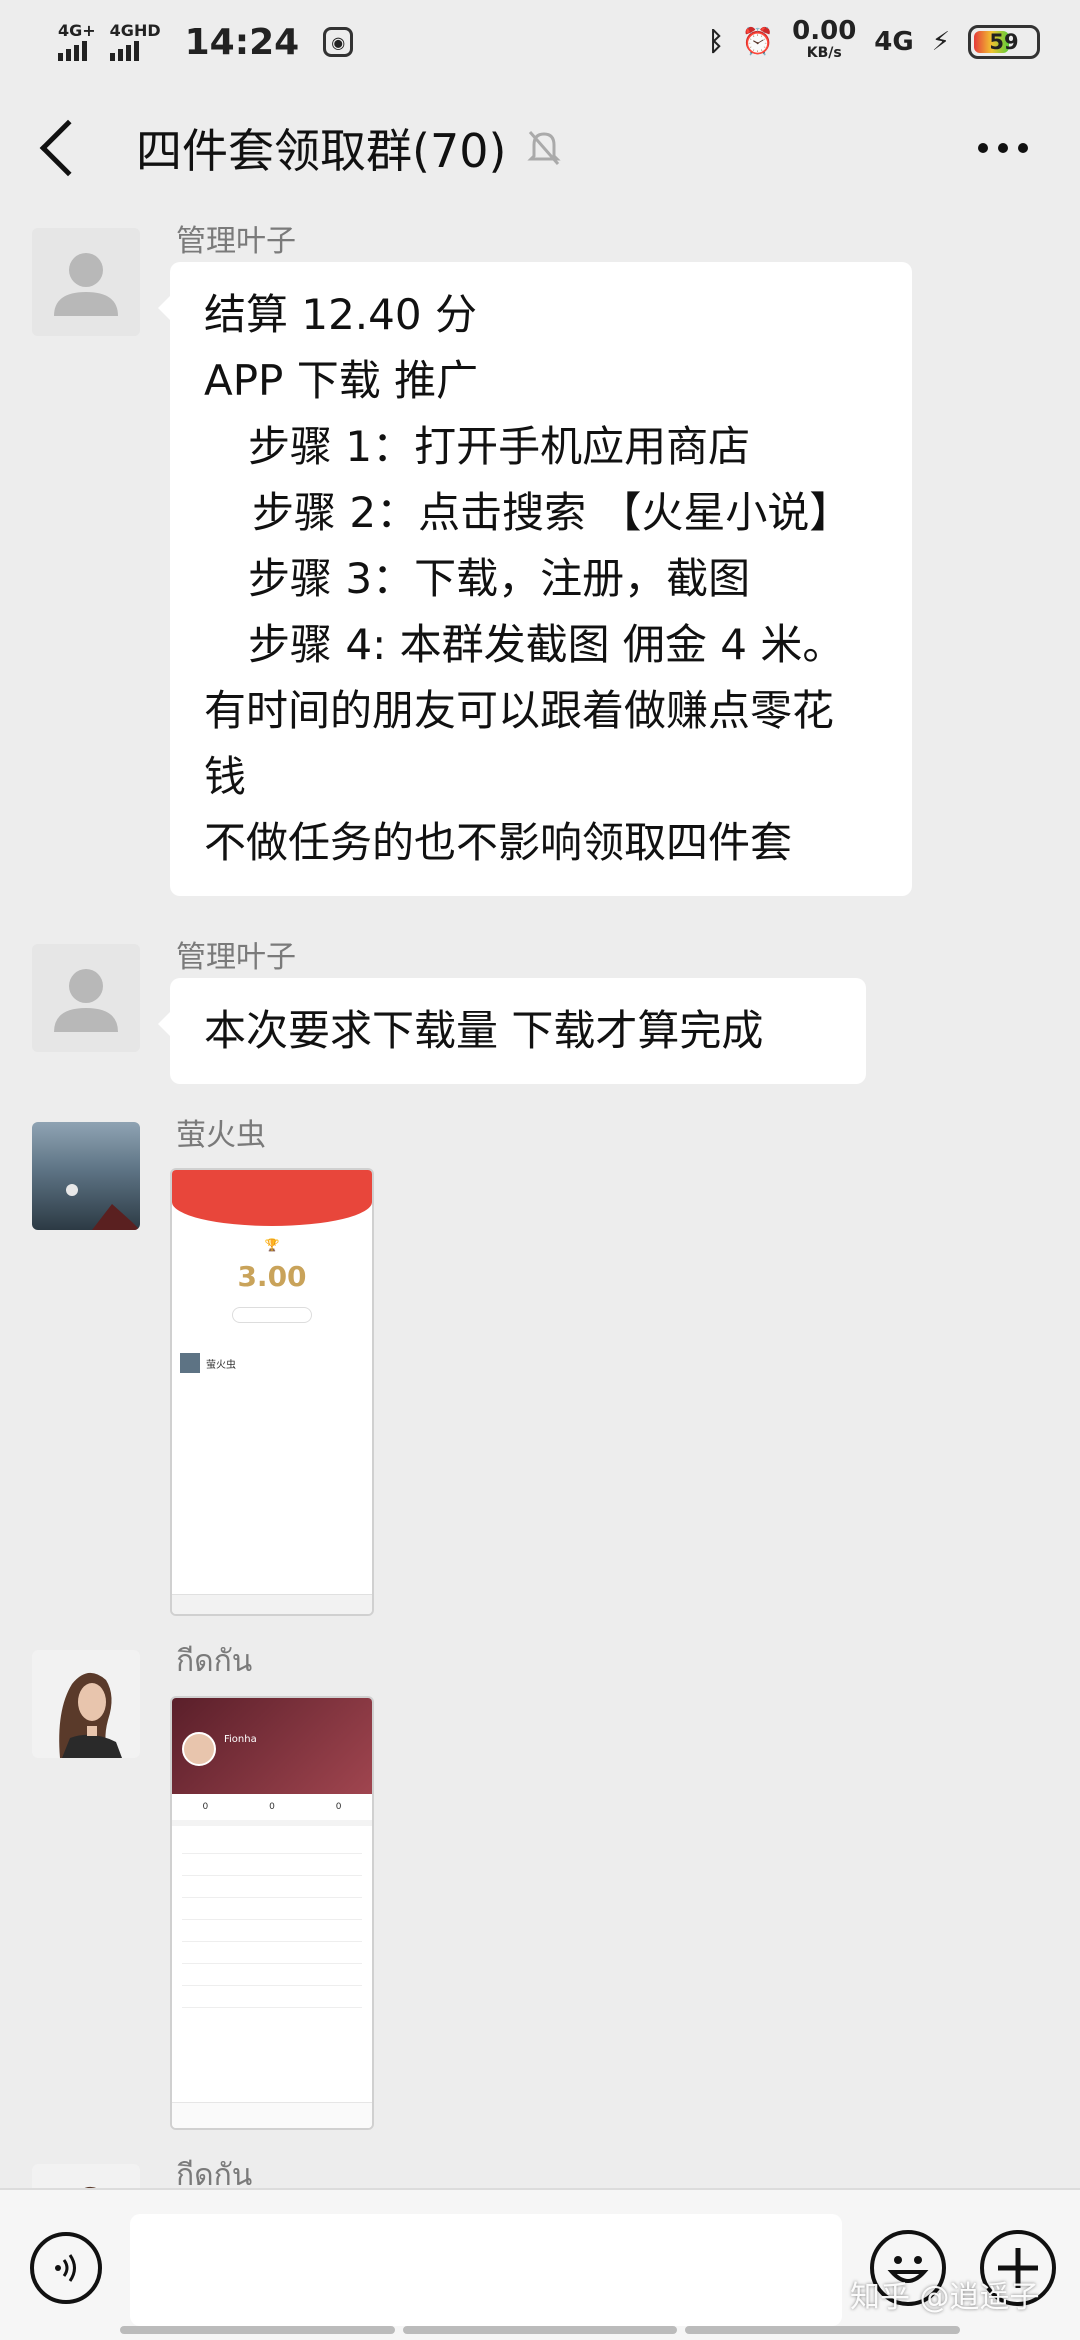  I want to click on sender-name: 萤火虫, so click(221, 1135).